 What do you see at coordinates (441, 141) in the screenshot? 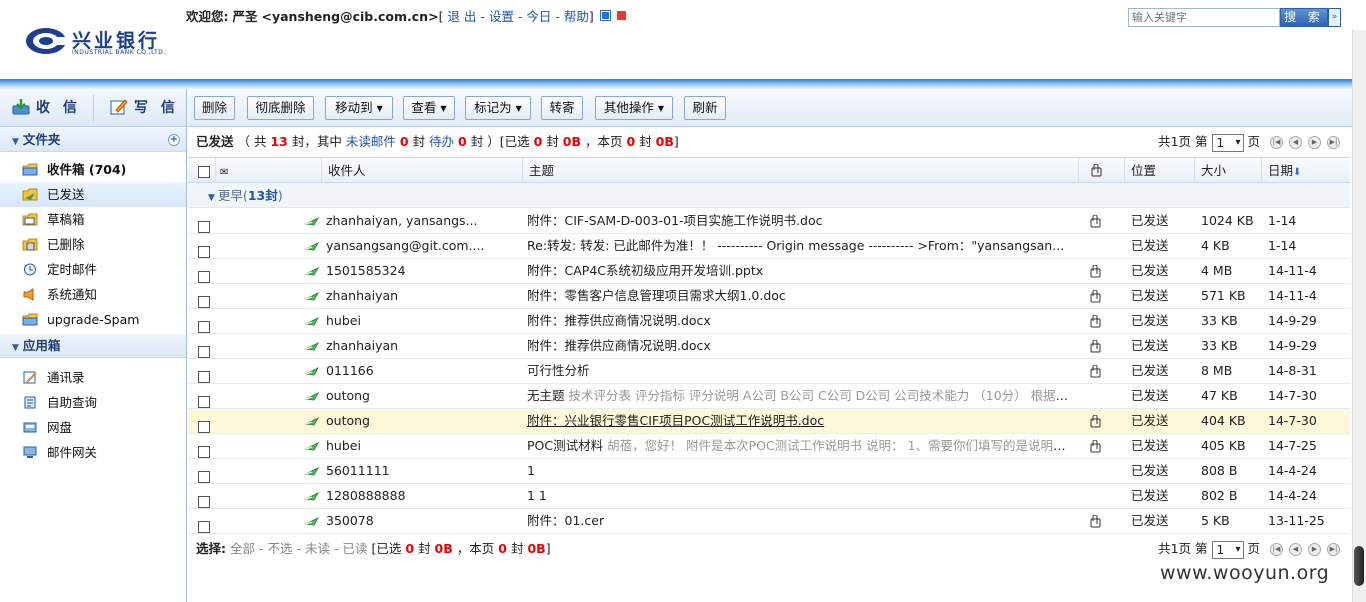
I see `pending-link: 待办` at bounding box center [441, 141].